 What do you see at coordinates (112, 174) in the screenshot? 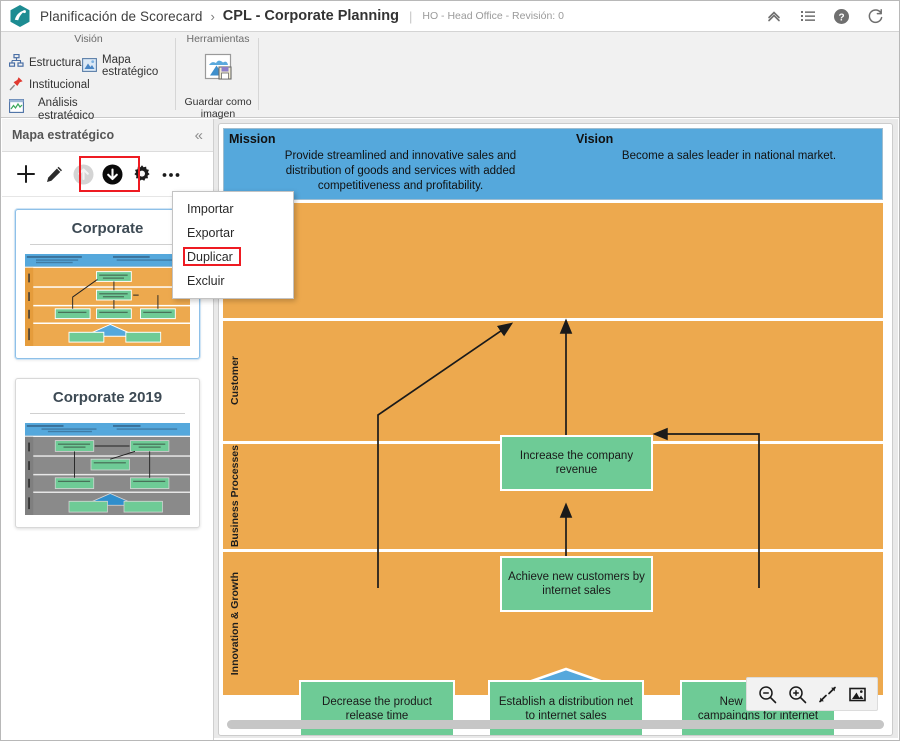
I see `move-down-button` at bounding box center [112, 174].